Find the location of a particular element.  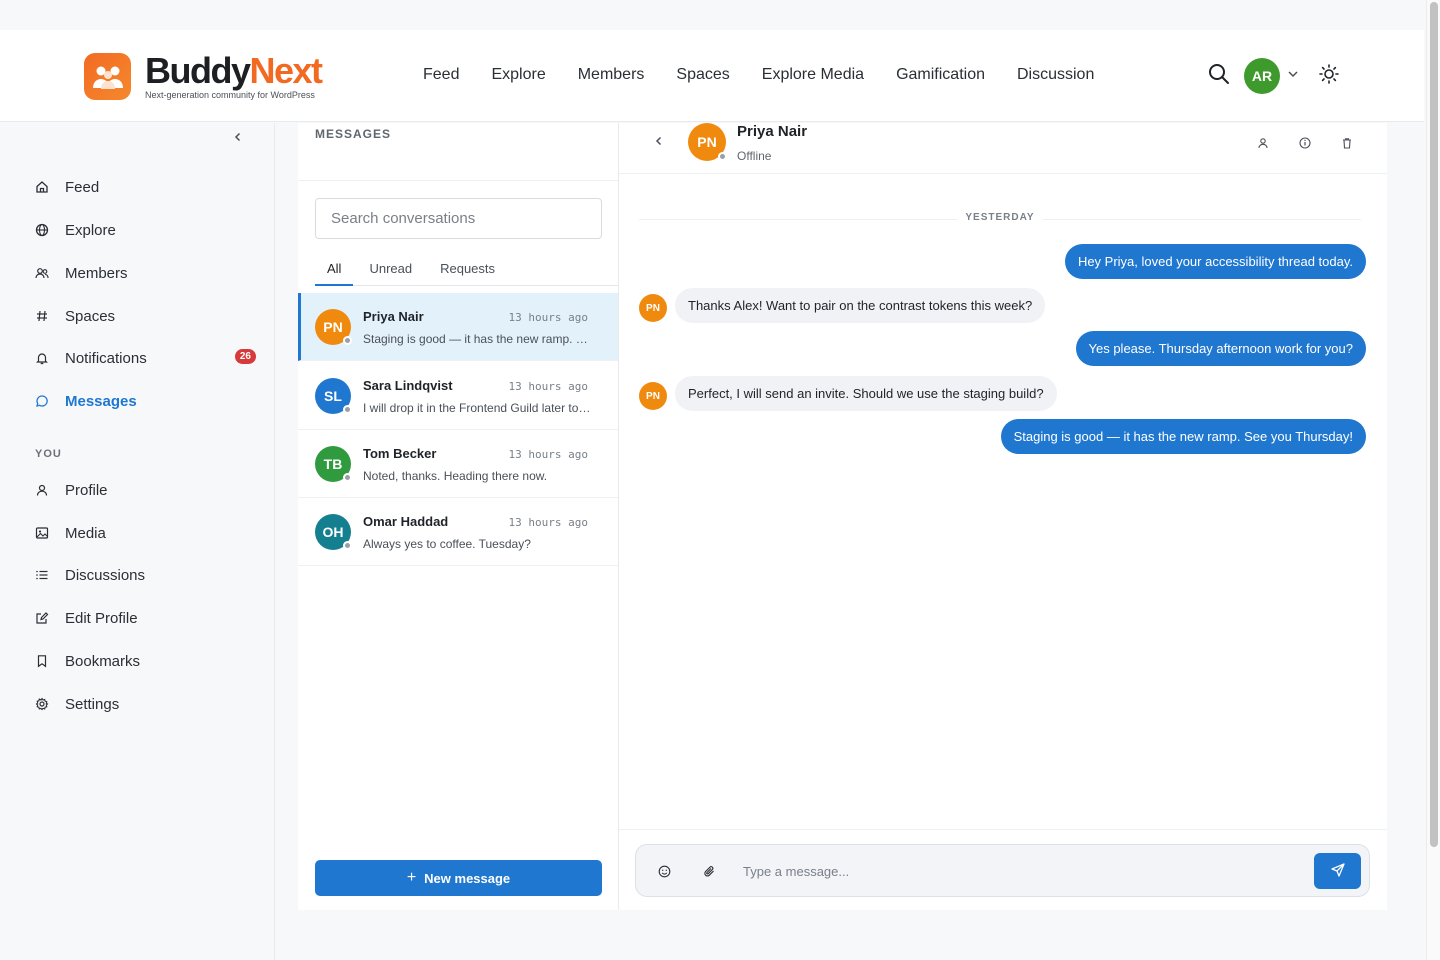

search-icon is located at coordinates (1219, 76).